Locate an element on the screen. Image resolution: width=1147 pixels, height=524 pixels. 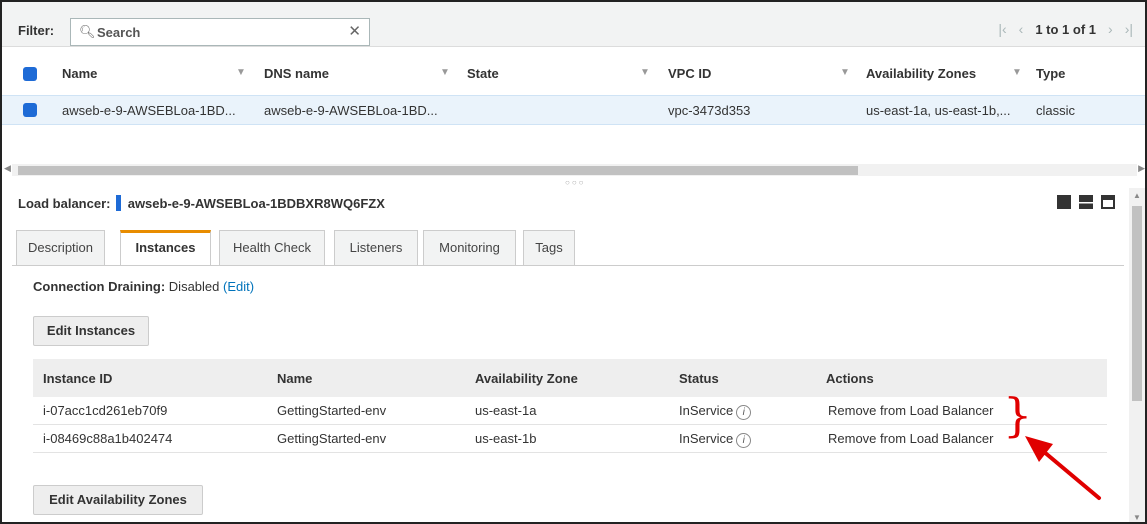
scroll-left-icon: ◀ is located at coordinates (7, 168).